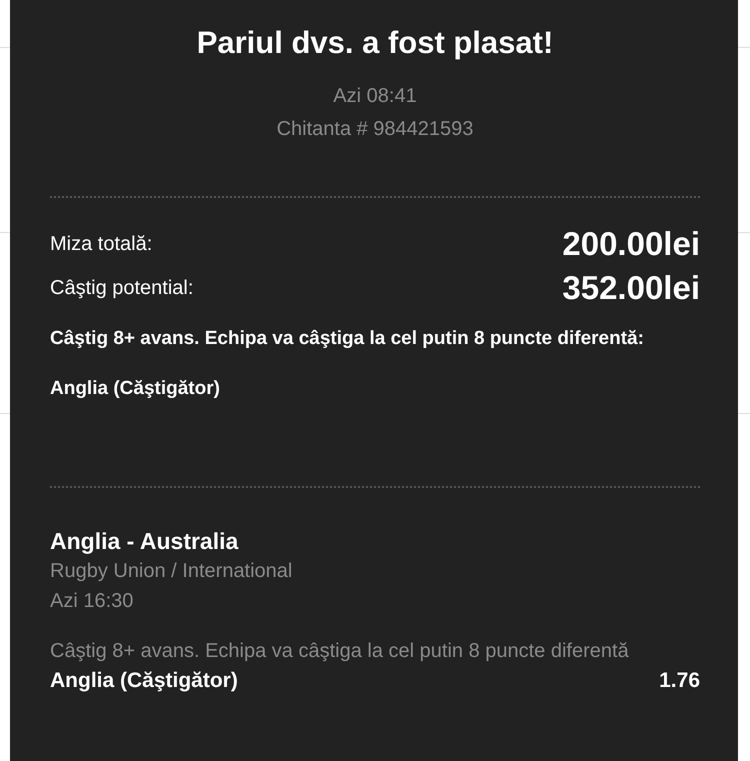 This screenshot has width=750, height=761. I want to click on summary-amount: 200.00lei, so click(631, 244).